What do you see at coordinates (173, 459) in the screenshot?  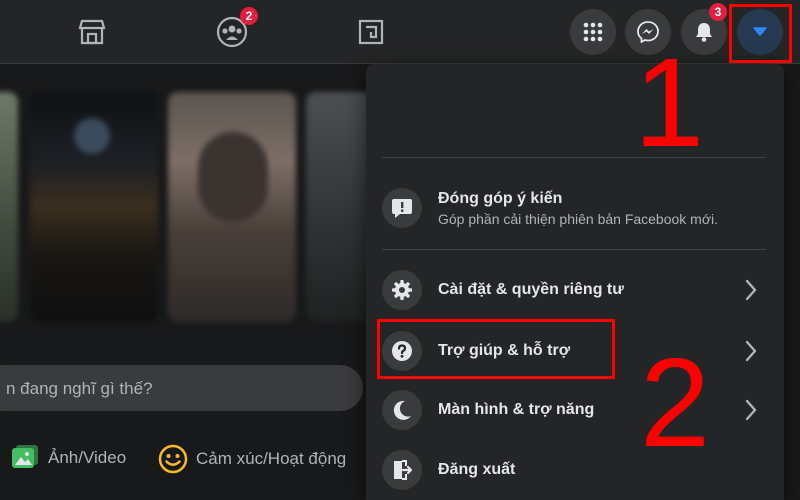 I see `smiley-icon` at bounding box center [173, 459].